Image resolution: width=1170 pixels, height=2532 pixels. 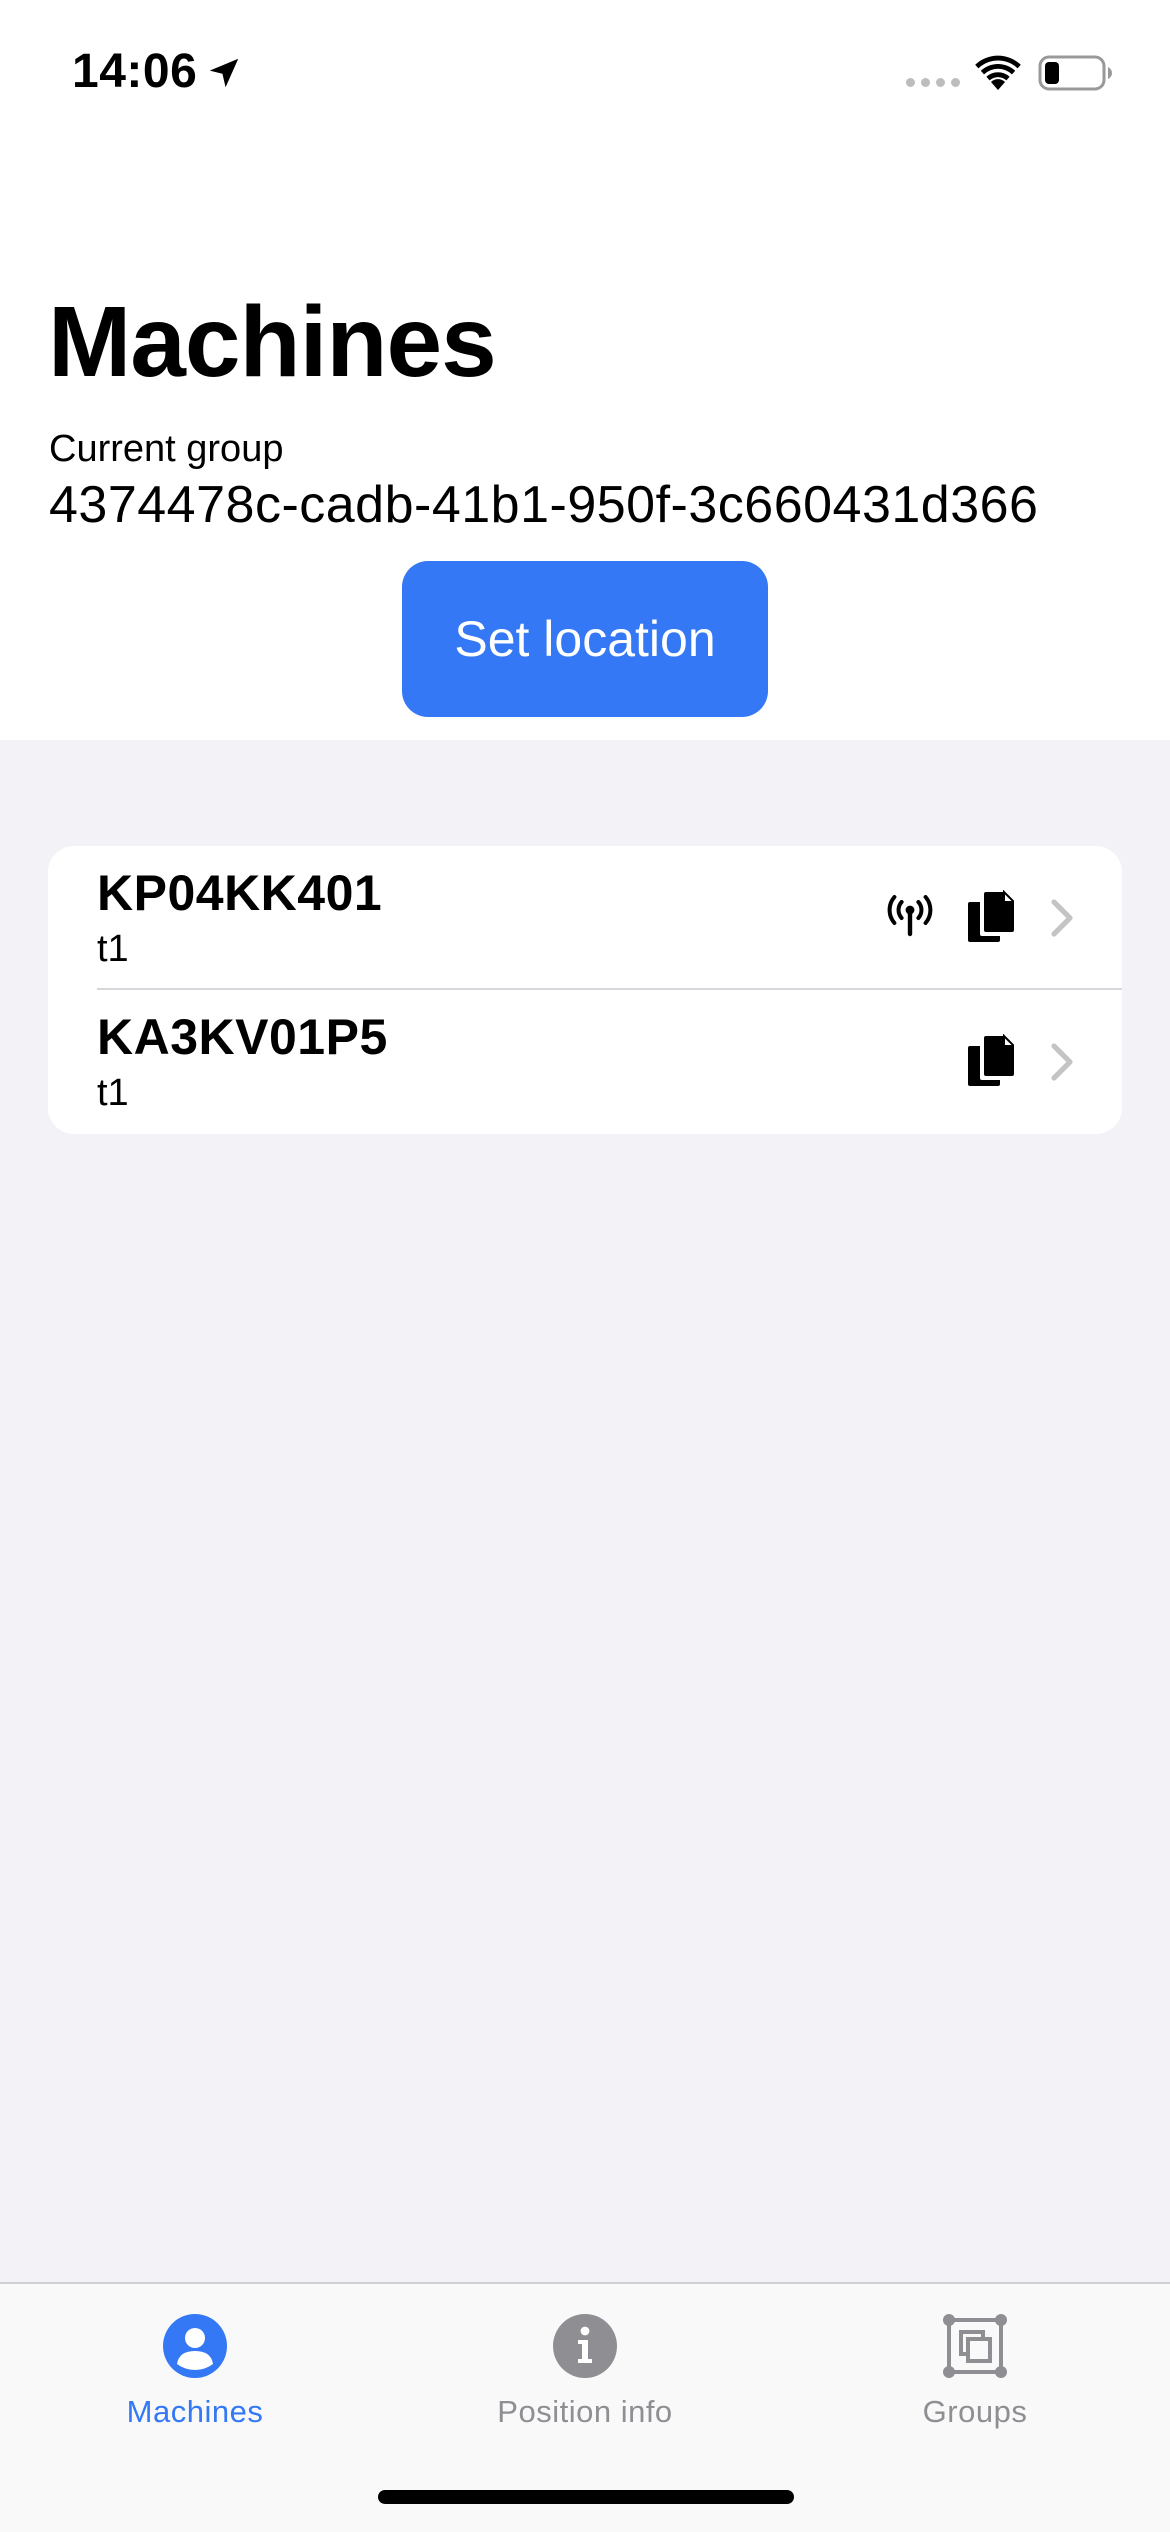 I want to click on status-time: 14:06, so click(x=135, y=71).